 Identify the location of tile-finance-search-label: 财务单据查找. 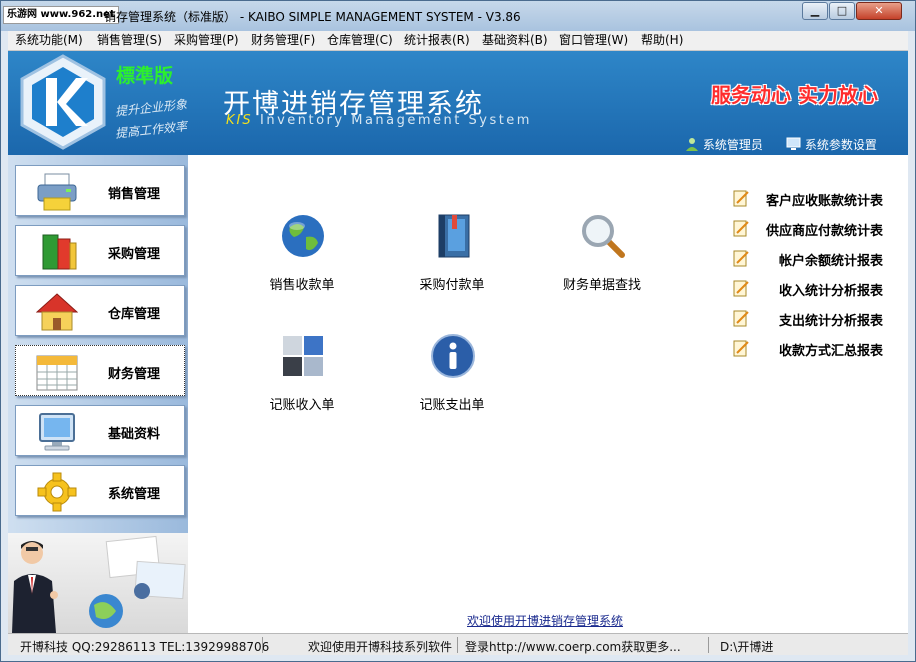
(601, 285).